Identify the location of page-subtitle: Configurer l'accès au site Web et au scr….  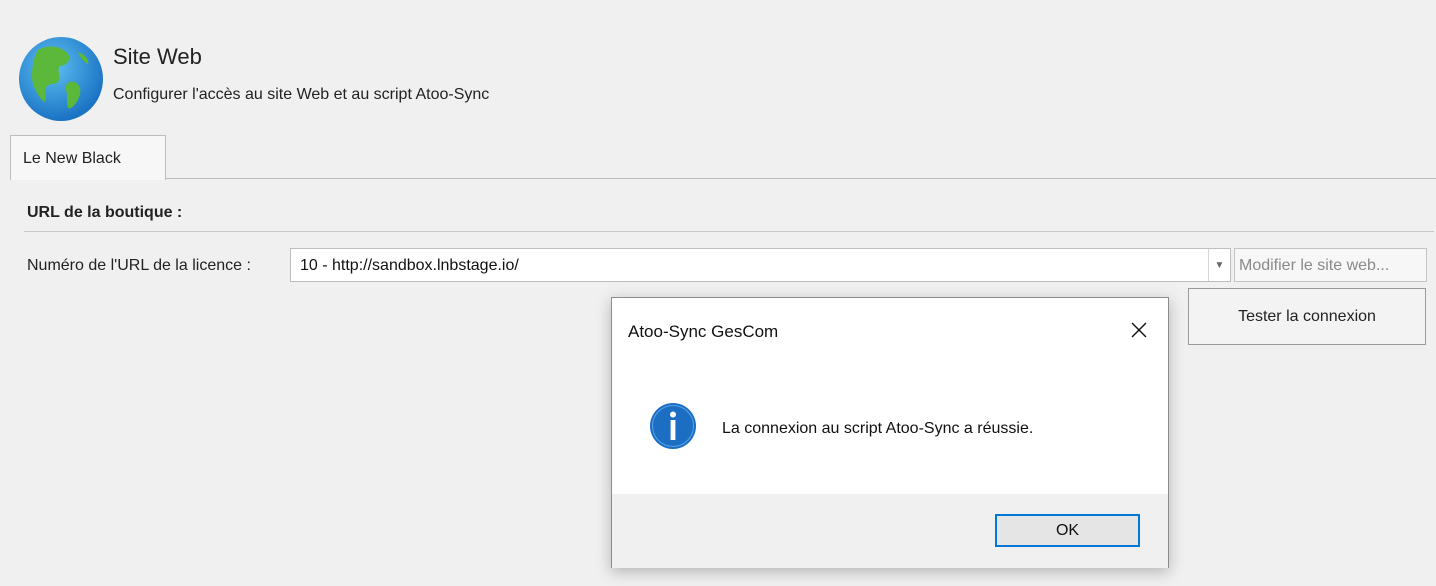
(301, 94).